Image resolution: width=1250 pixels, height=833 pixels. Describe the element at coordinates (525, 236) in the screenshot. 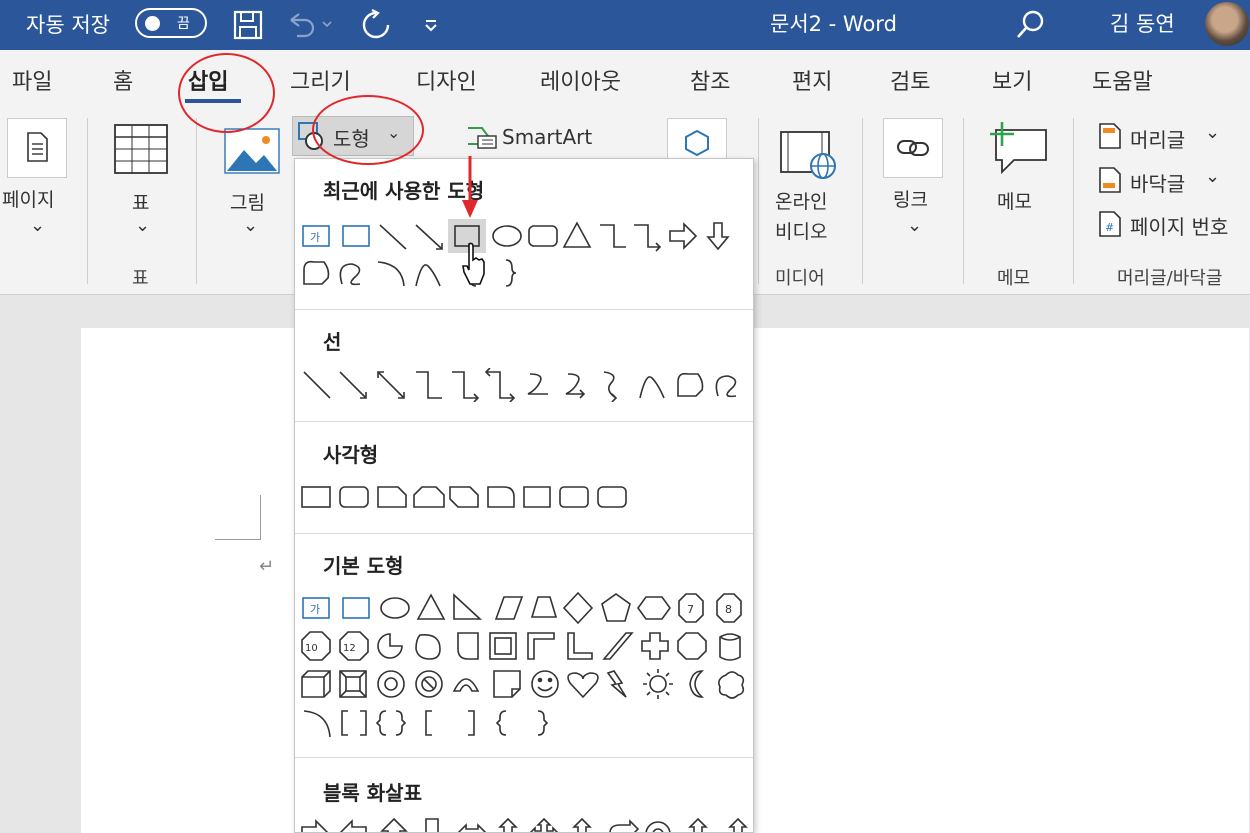

I see `recent-shapes-row-1: 가` at that location.